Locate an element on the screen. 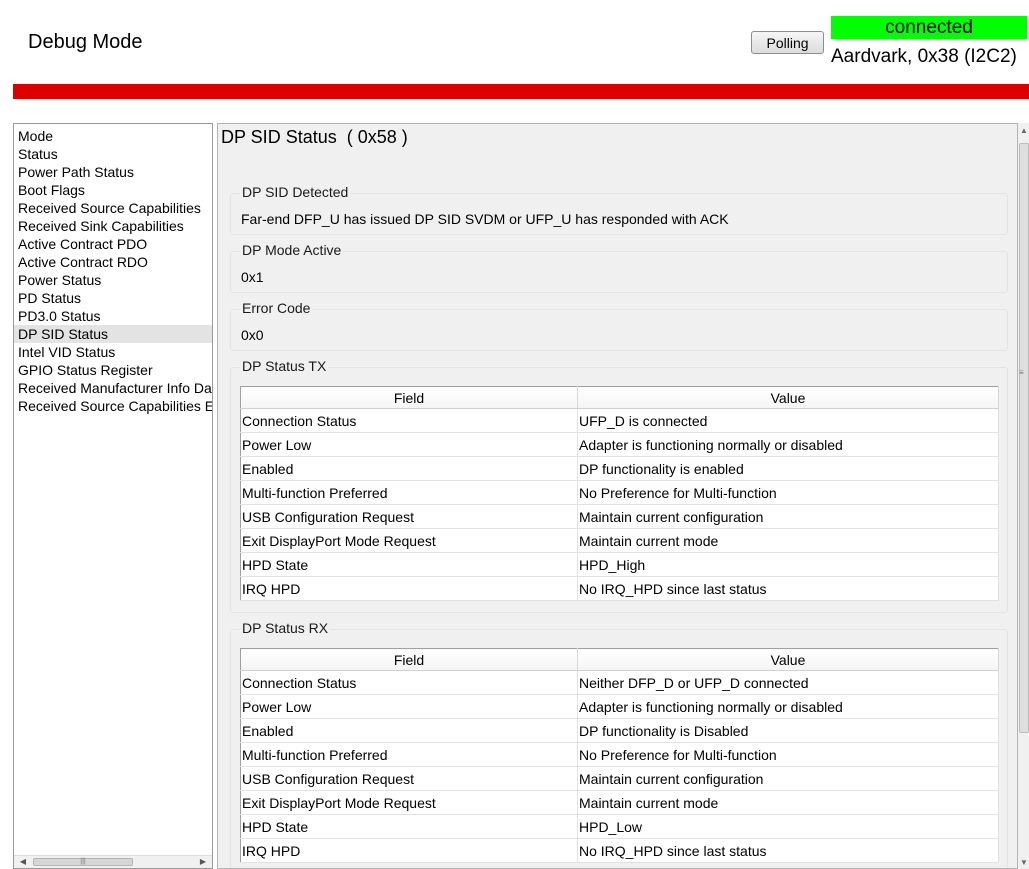 This screenshot has width=1029, height=869. table-row: HPD State HPD_High is located at coordinates (619, 564).